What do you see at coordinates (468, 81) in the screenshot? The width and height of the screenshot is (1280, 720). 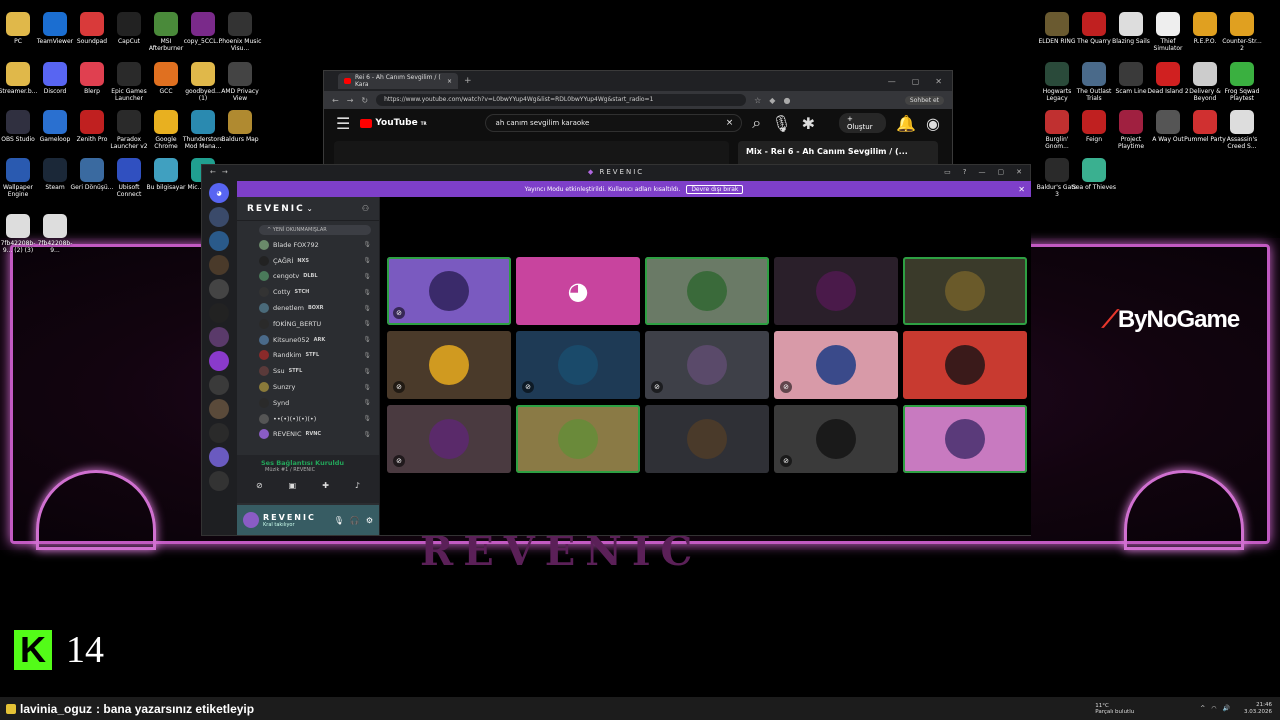 I see `new-tab-button: +` at bounding box center [468, 81].